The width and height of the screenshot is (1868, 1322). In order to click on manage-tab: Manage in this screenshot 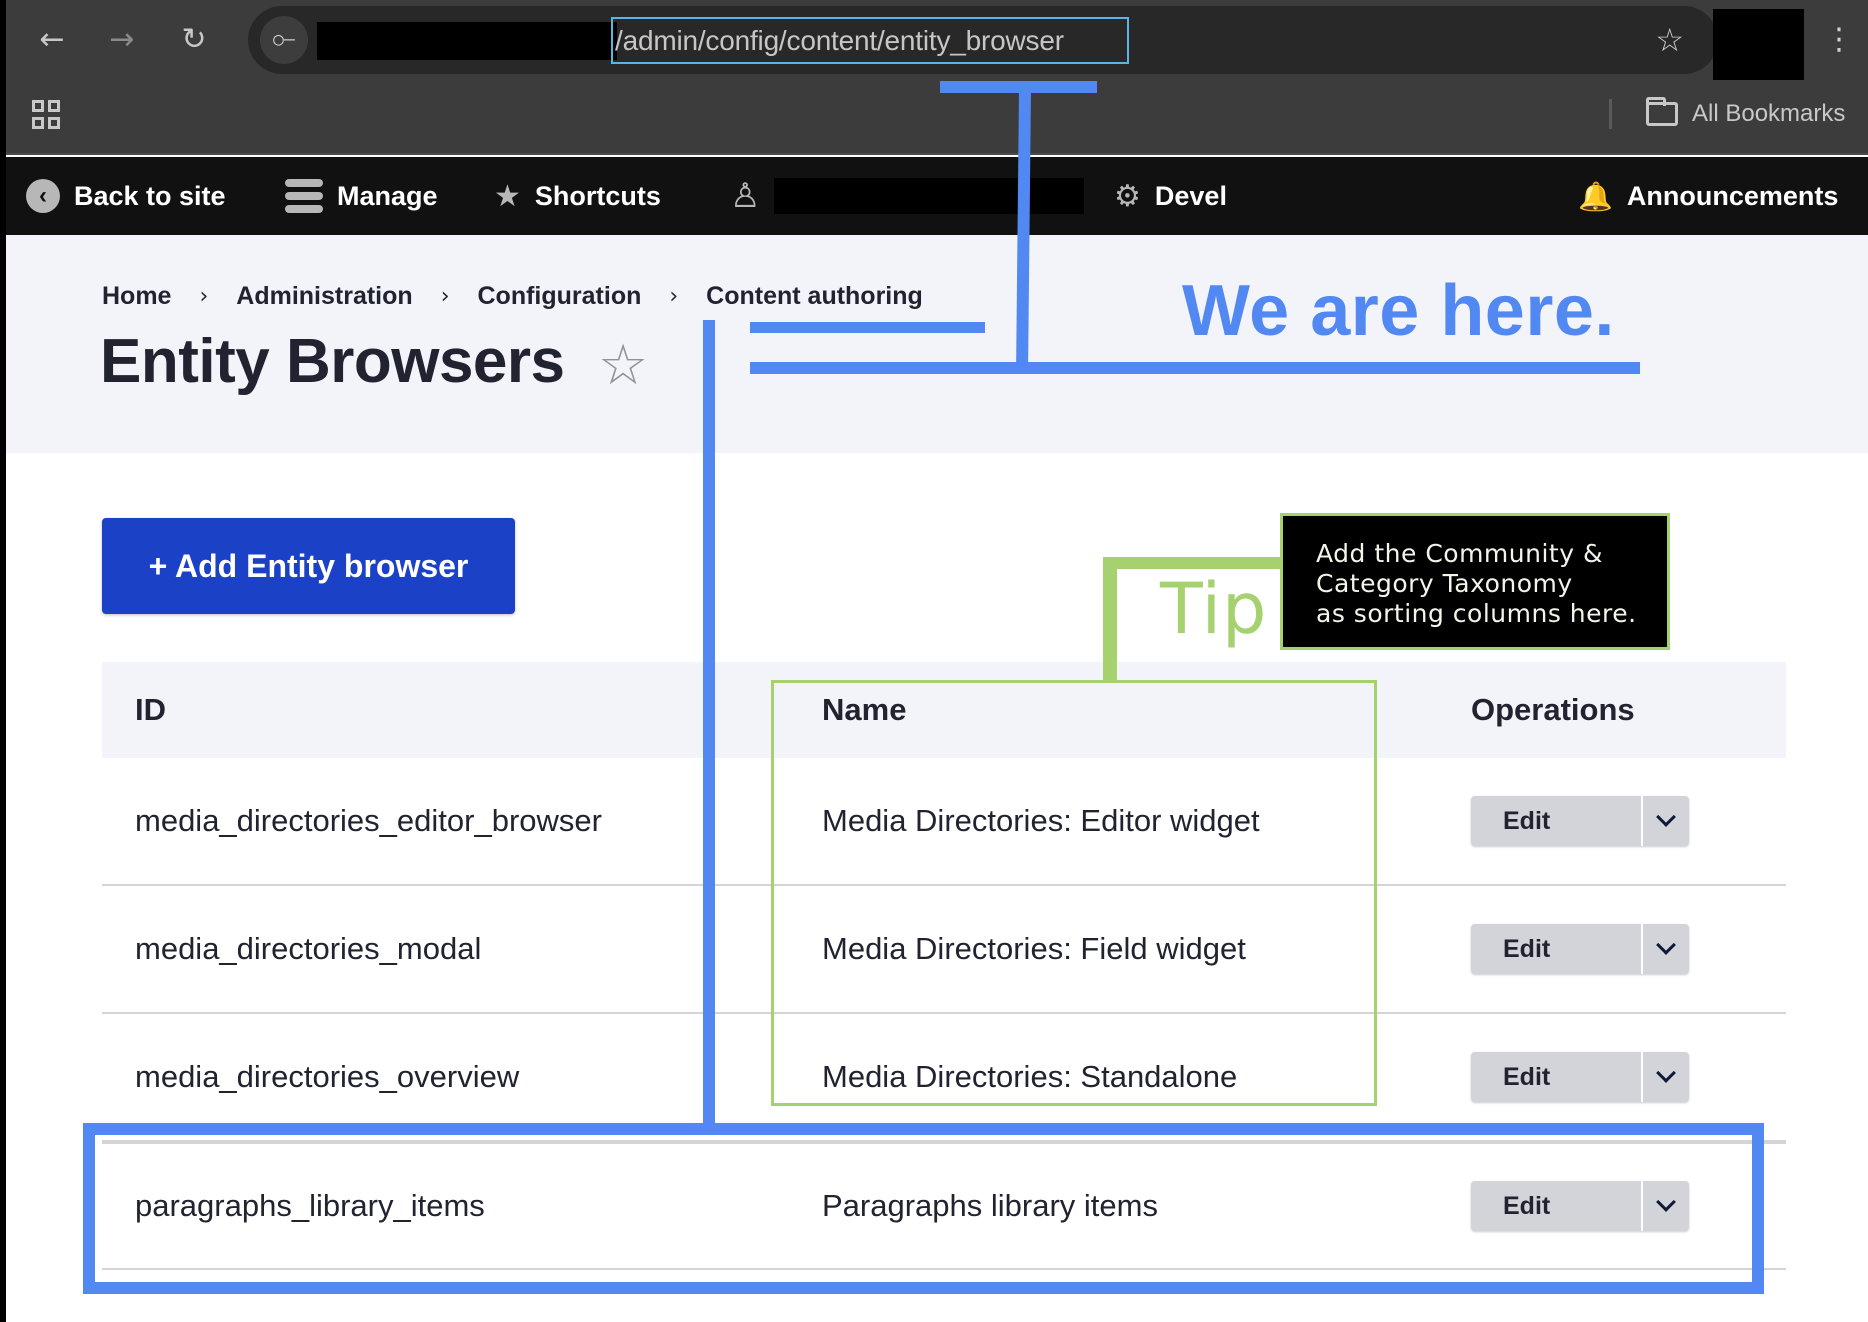, I will do `click(361, 196)`.